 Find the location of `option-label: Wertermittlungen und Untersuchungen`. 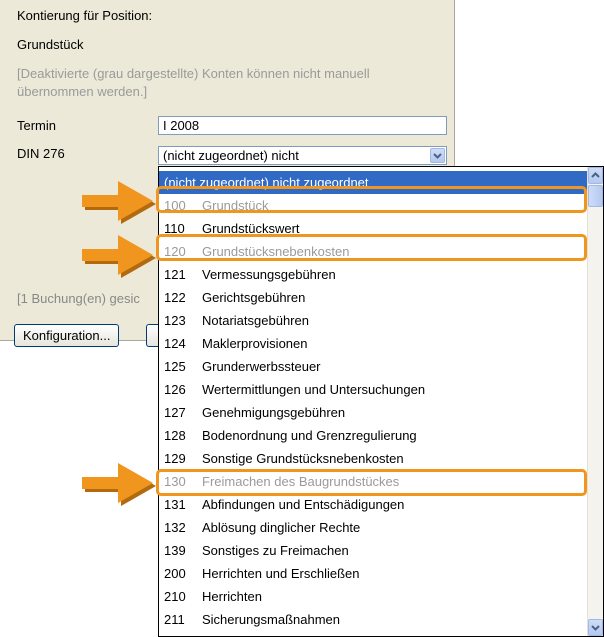

option-label: Wertermittlungen und Untersuchungen is located at coordinates (314, 389).